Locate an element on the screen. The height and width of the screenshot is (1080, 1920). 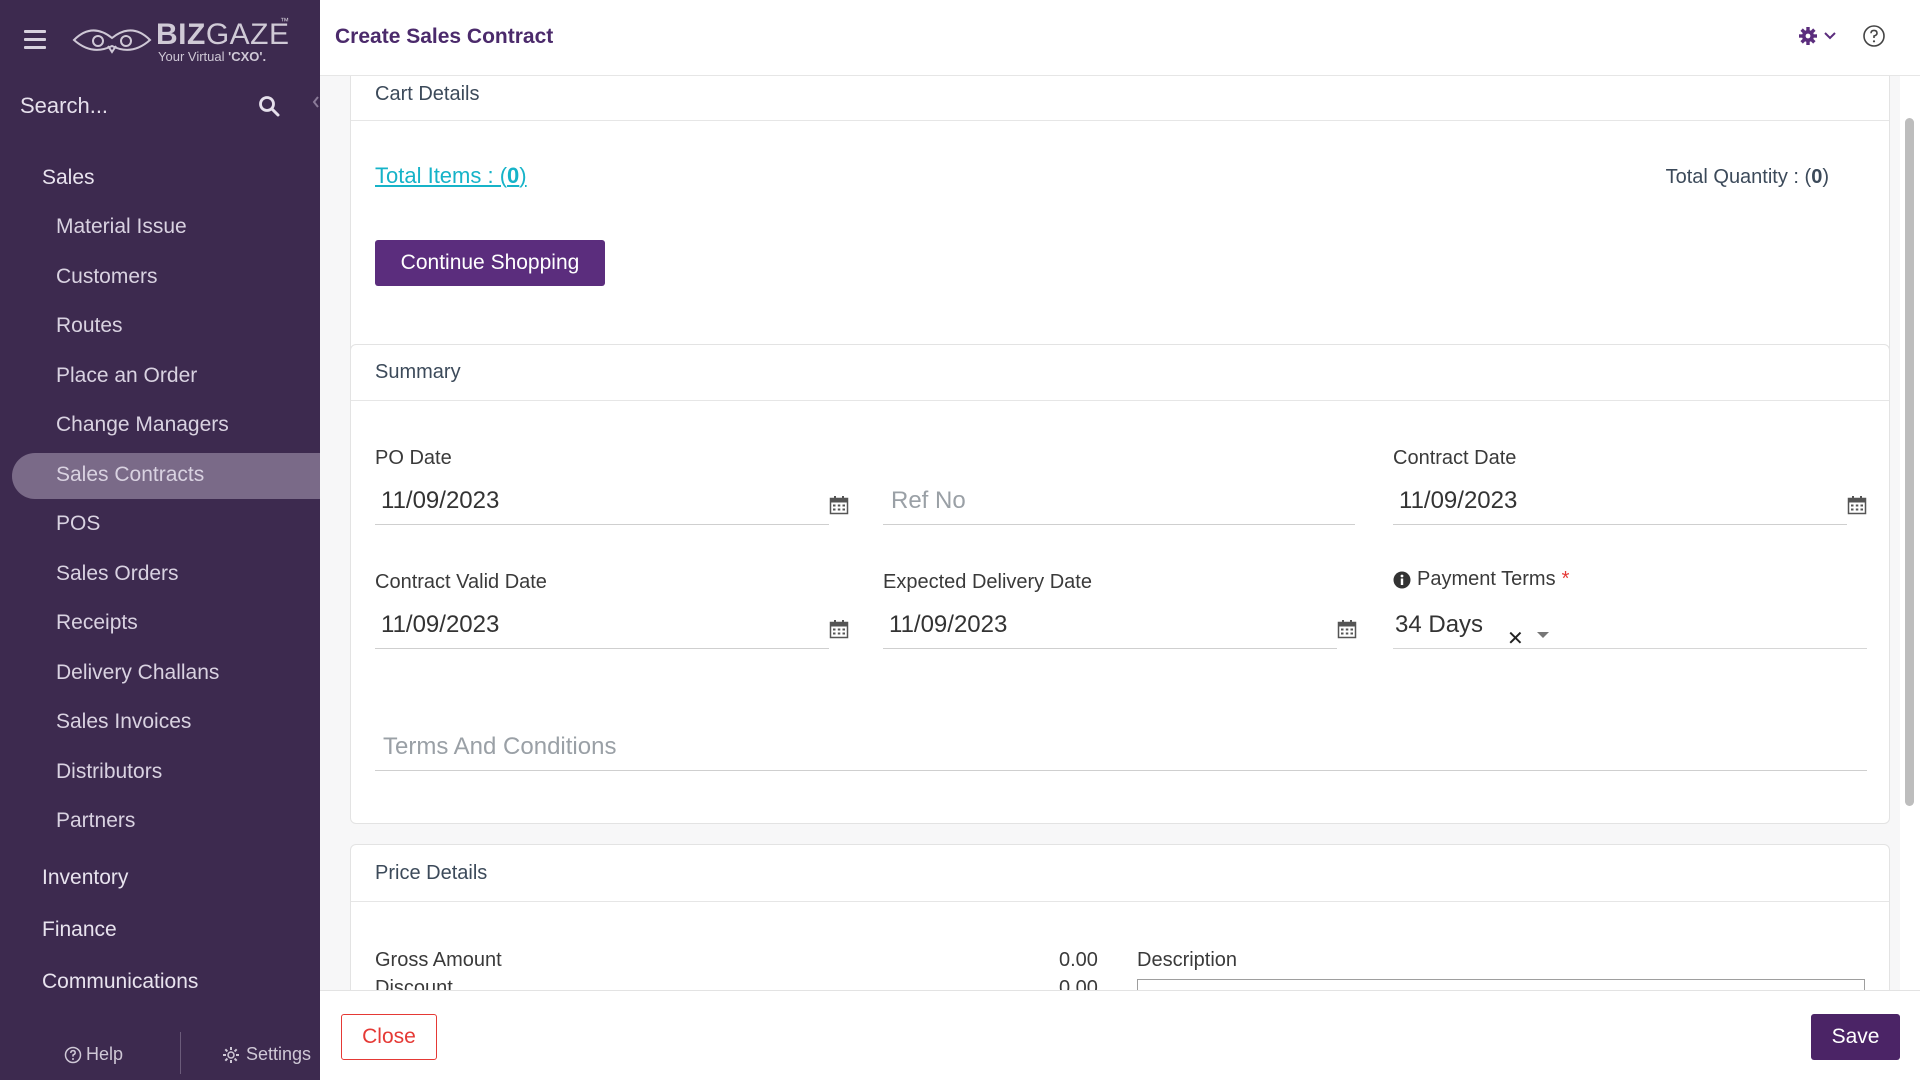
description-label: Description is located at coordinates (1187, 960).